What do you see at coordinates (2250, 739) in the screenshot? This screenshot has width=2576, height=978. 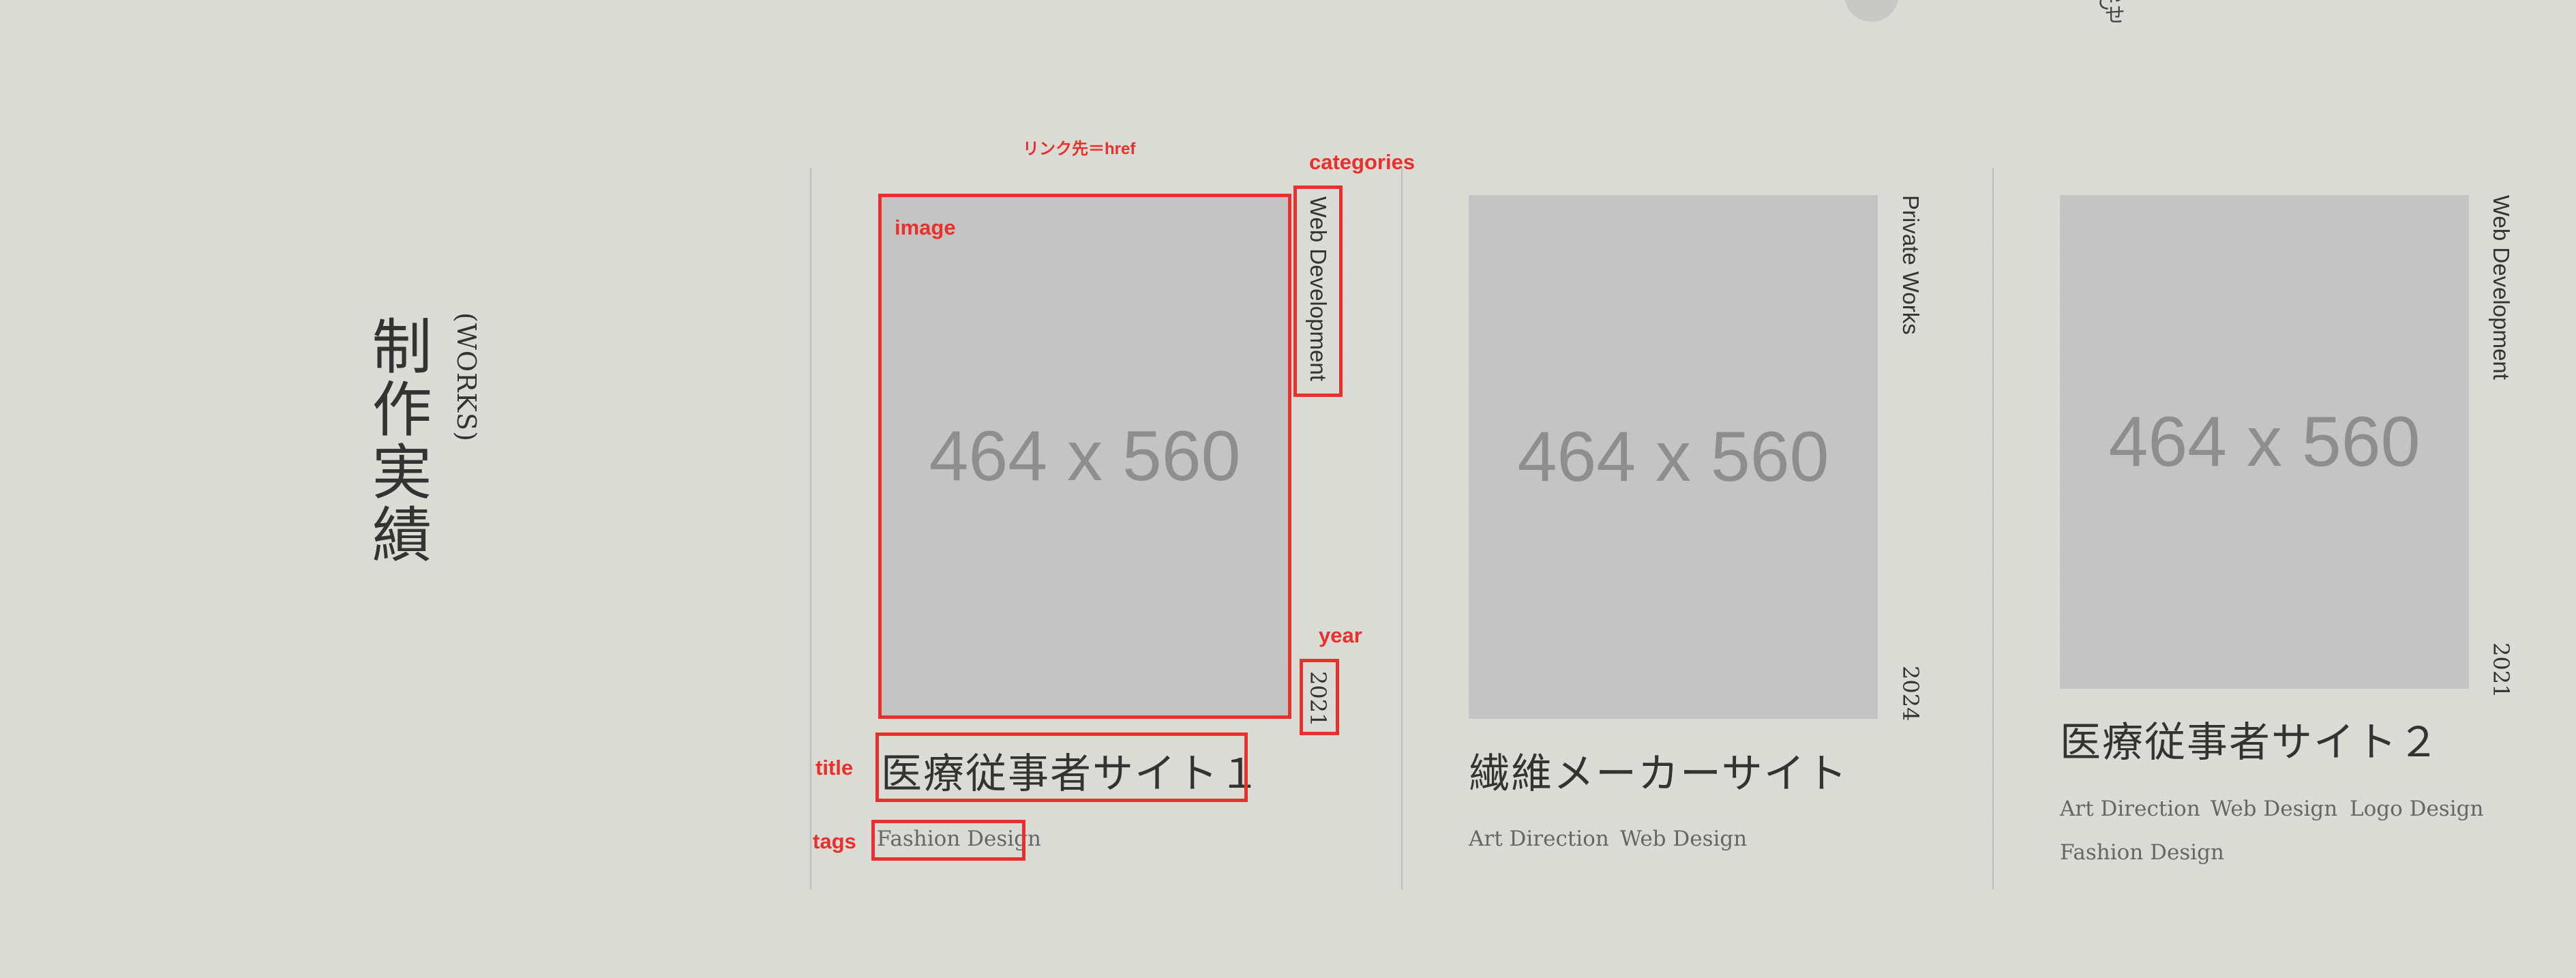 I see `work-title: 医療従事者サイト２` at bounding box center [2250, 739].